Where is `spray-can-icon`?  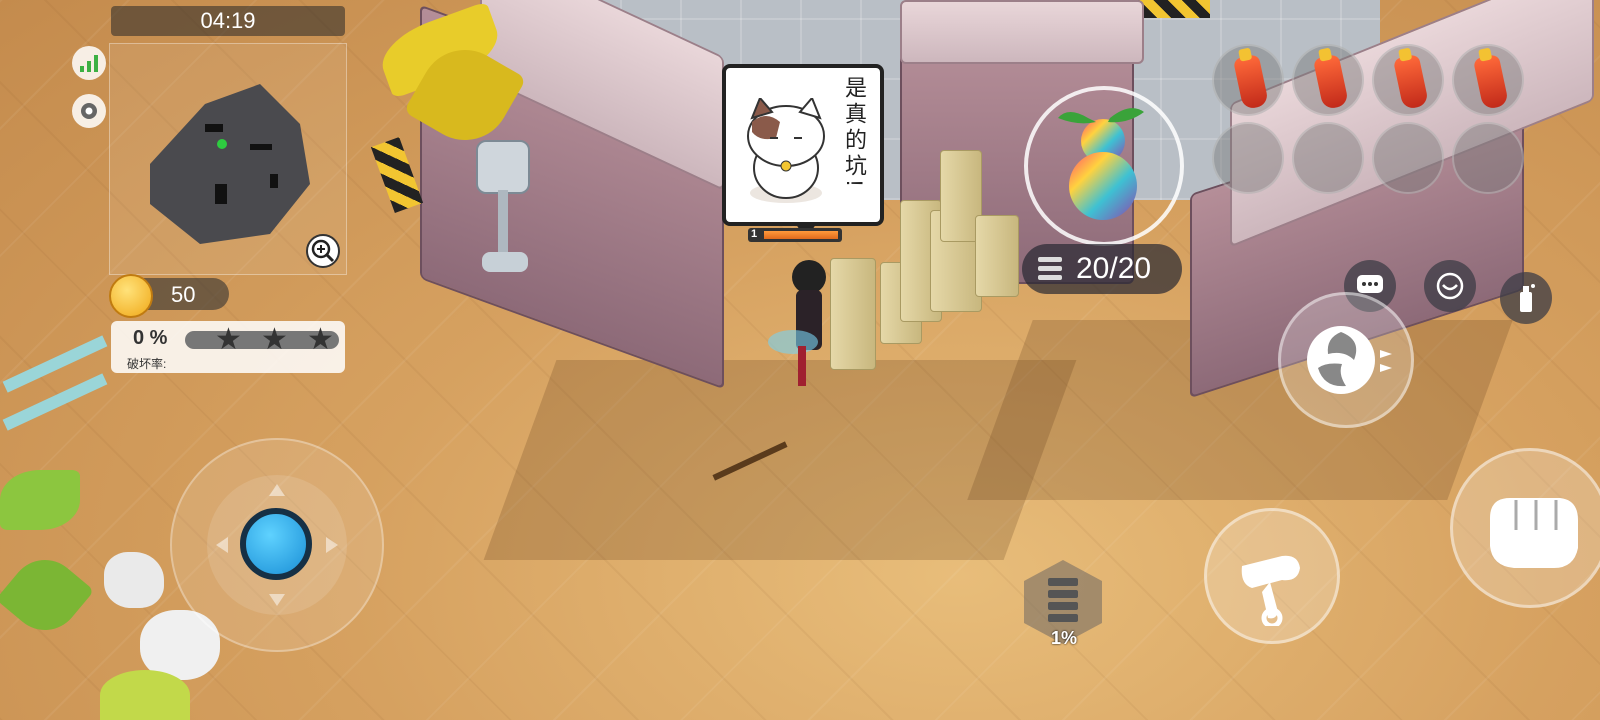
spray-can-icon is located at coordinates (1526, 298).